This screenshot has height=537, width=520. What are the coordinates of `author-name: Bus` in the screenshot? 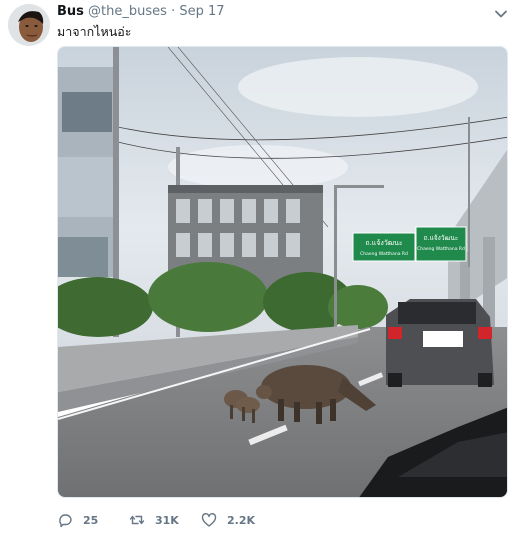 It's located at (70, 11).